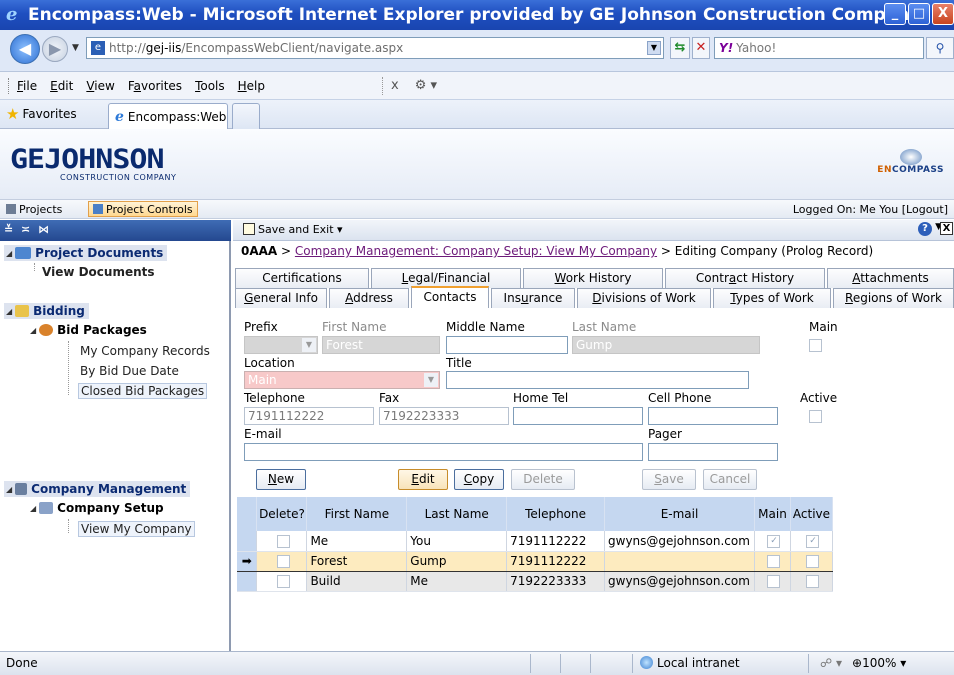 The width and height of the screenshot is (954, 675). I want to click on tree-by-bid-due-date: By Bid Due Date, so click(129, 371).